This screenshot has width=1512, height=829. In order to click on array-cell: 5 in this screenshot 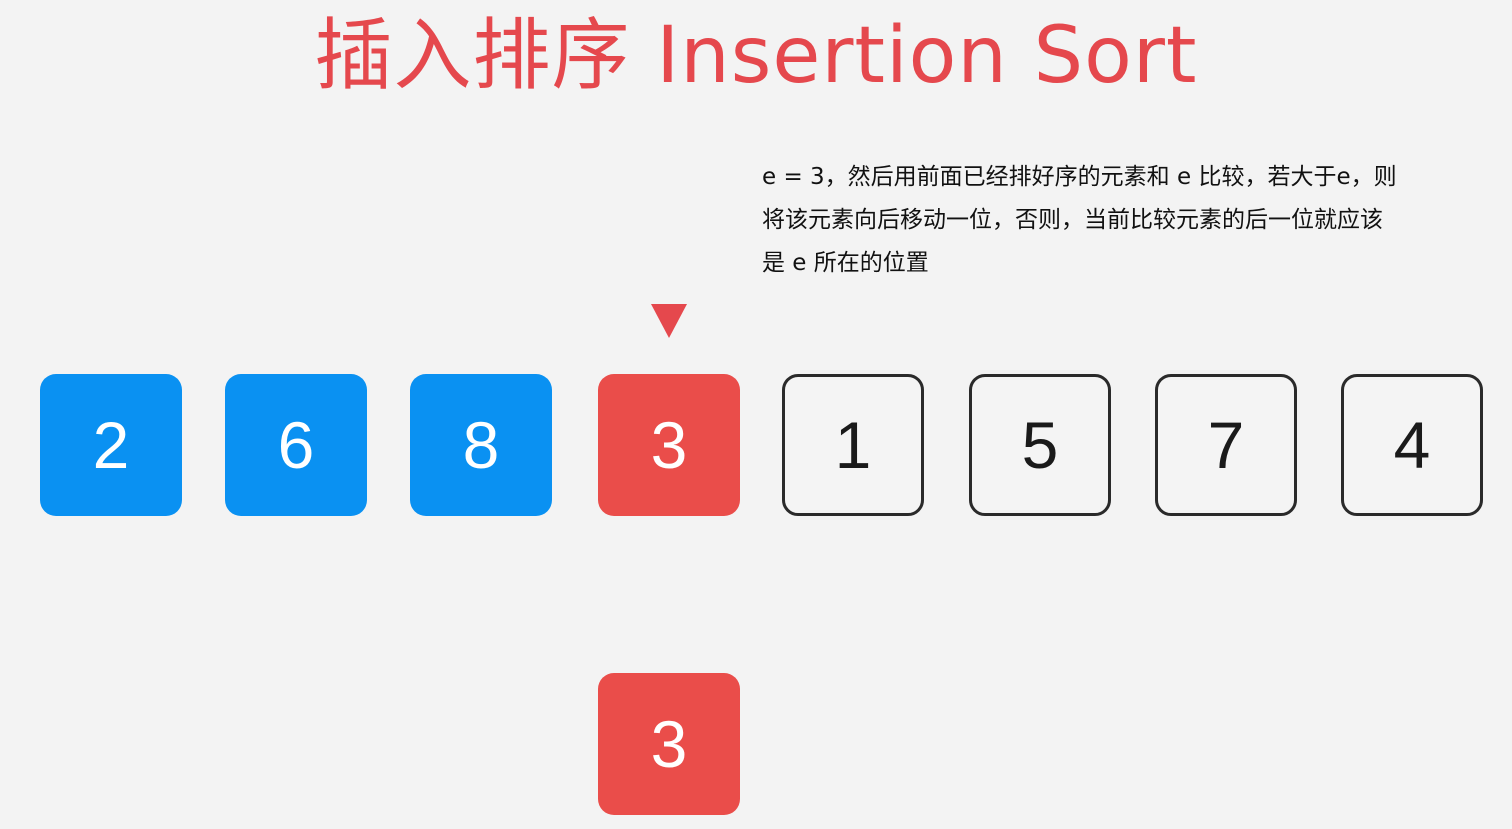, I will do `click(1040, 445)`.